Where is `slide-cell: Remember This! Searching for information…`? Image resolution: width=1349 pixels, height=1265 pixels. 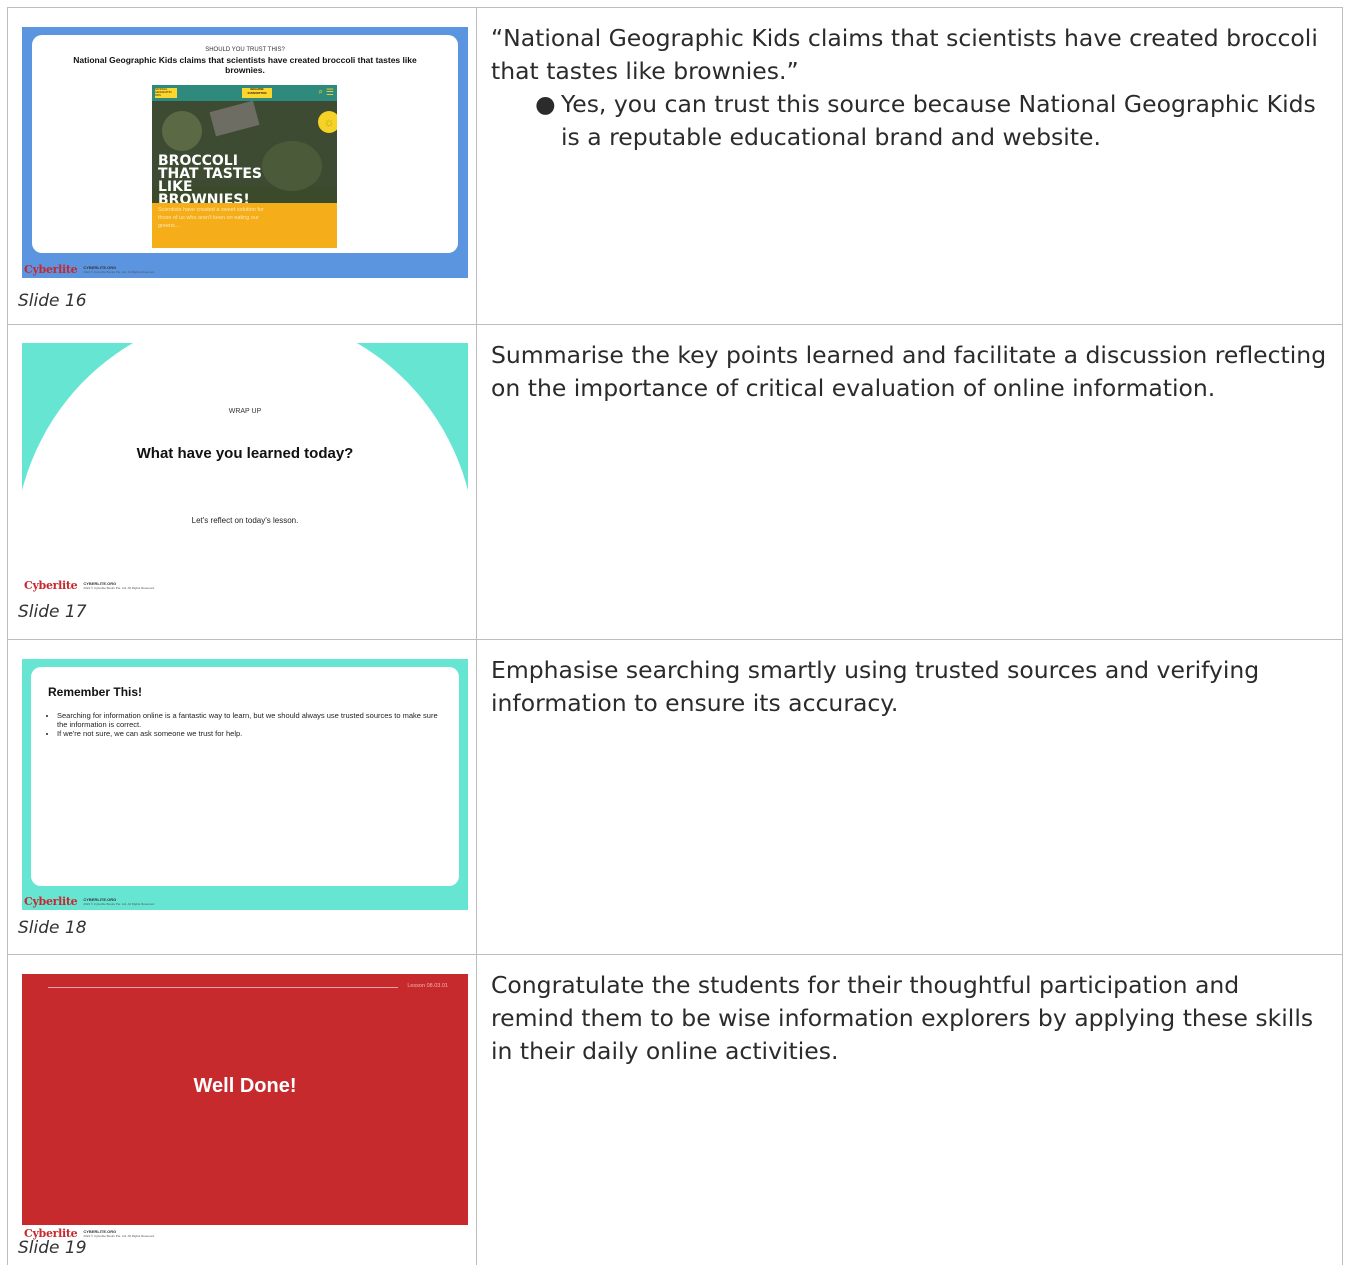
slide-cell: Remember This! Searching for information… is located at coordinates (242, 797).